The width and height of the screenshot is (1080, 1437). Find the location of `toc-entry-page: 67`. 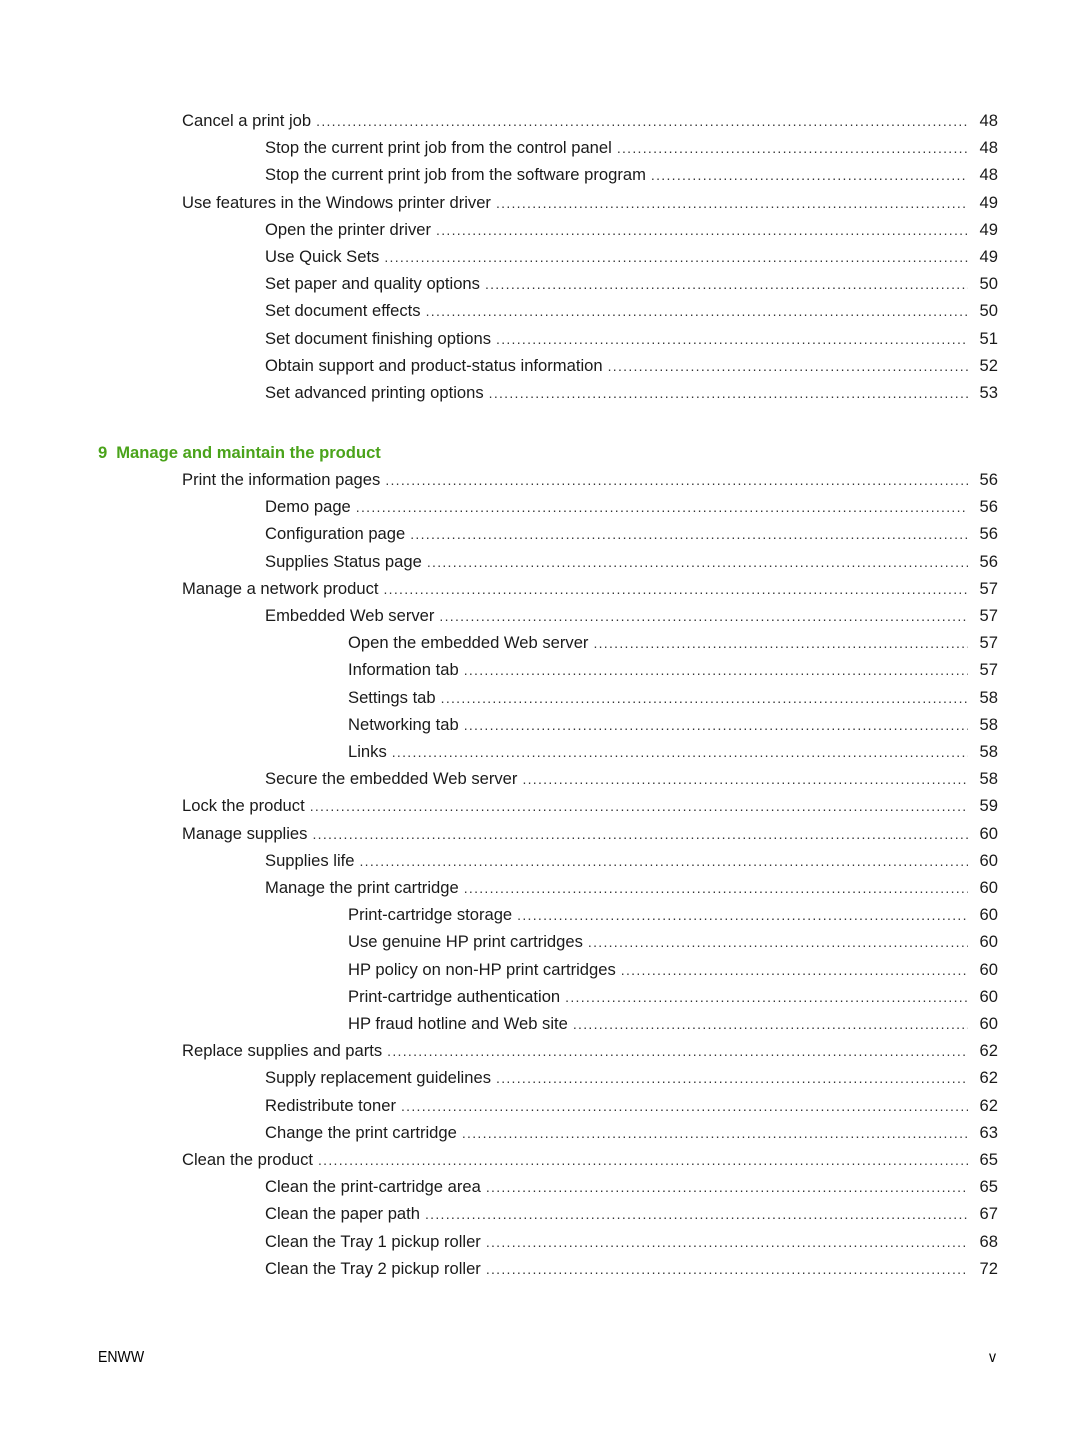

toc-entry-page: 67 is located at coordinates (988, 1214).